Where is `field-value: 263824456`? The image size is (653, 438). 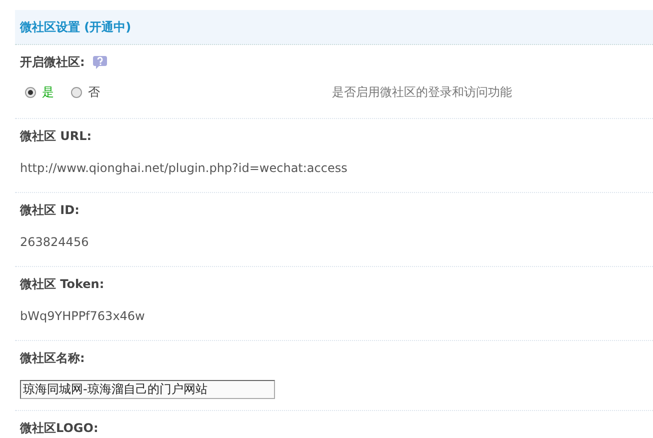 field-value: 263824456 is located at coordinates (54, 242).